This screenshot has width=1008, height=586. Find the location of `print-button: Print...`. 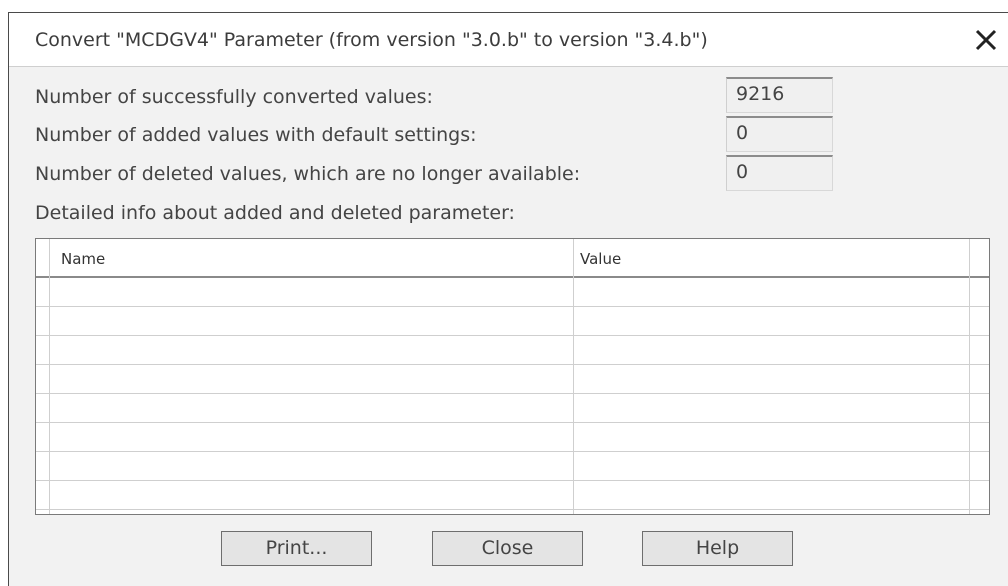

print-button: Print... is located at coordinates (296, 548).